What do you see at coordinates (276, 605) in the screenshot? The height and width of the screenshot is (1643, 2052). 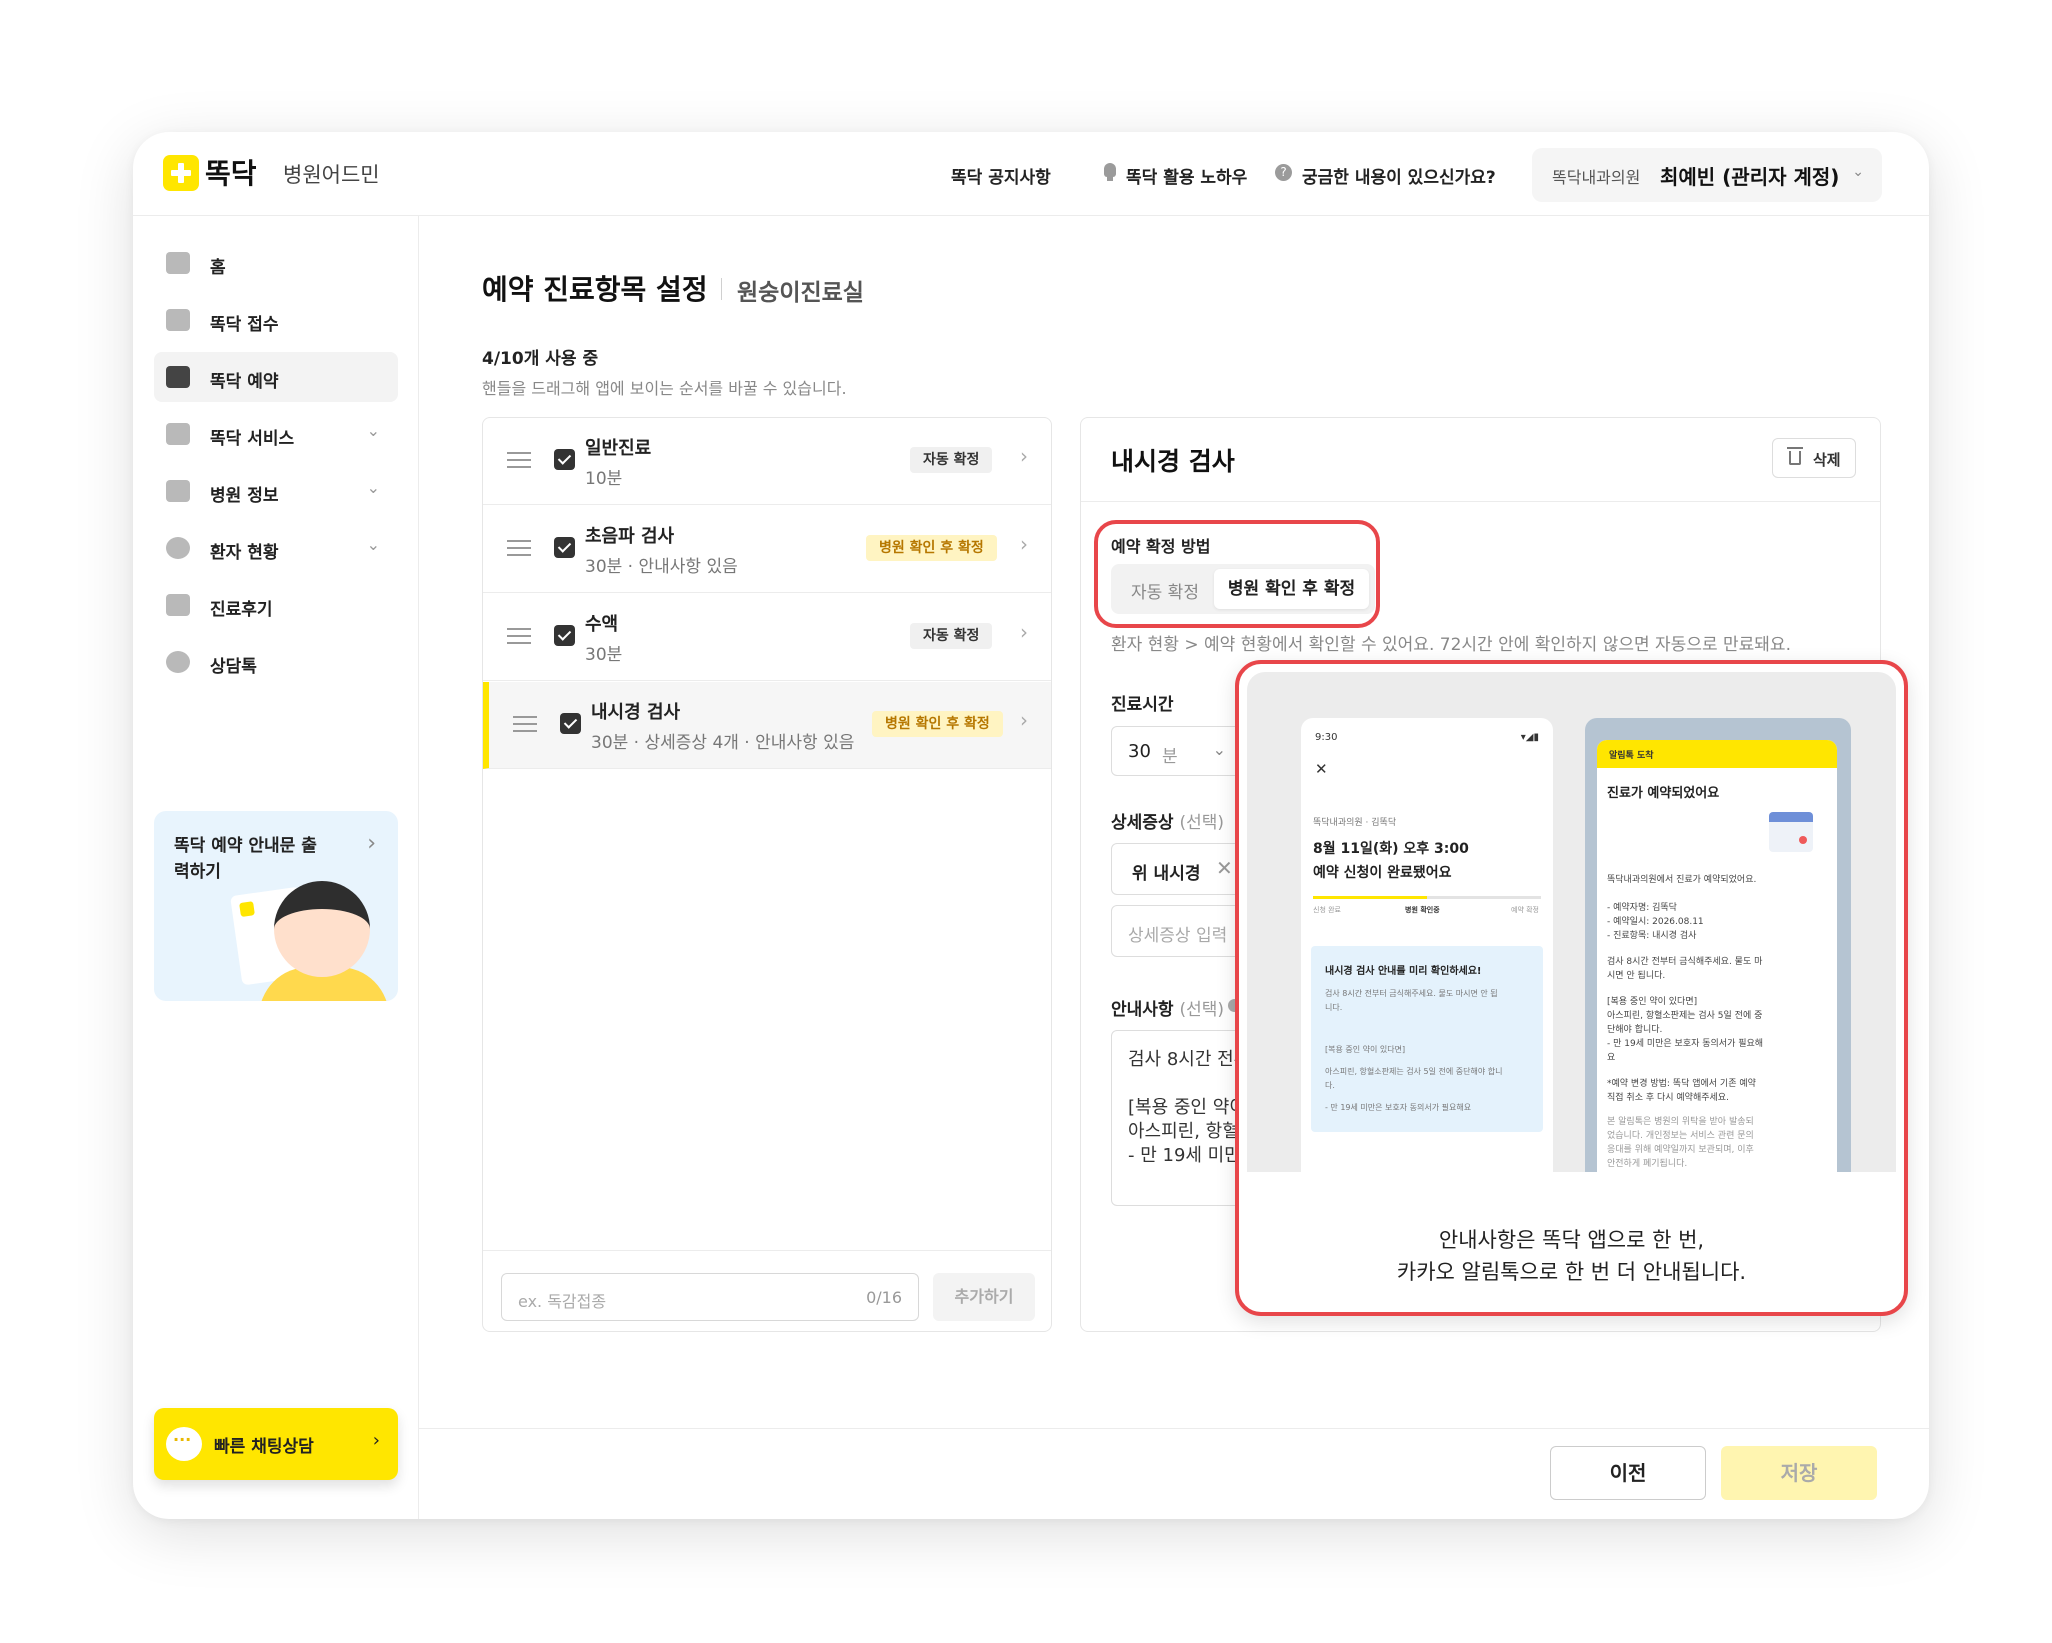 I see `sidebar-item-reviews: 진료후기` at bounding box center [276, 605].